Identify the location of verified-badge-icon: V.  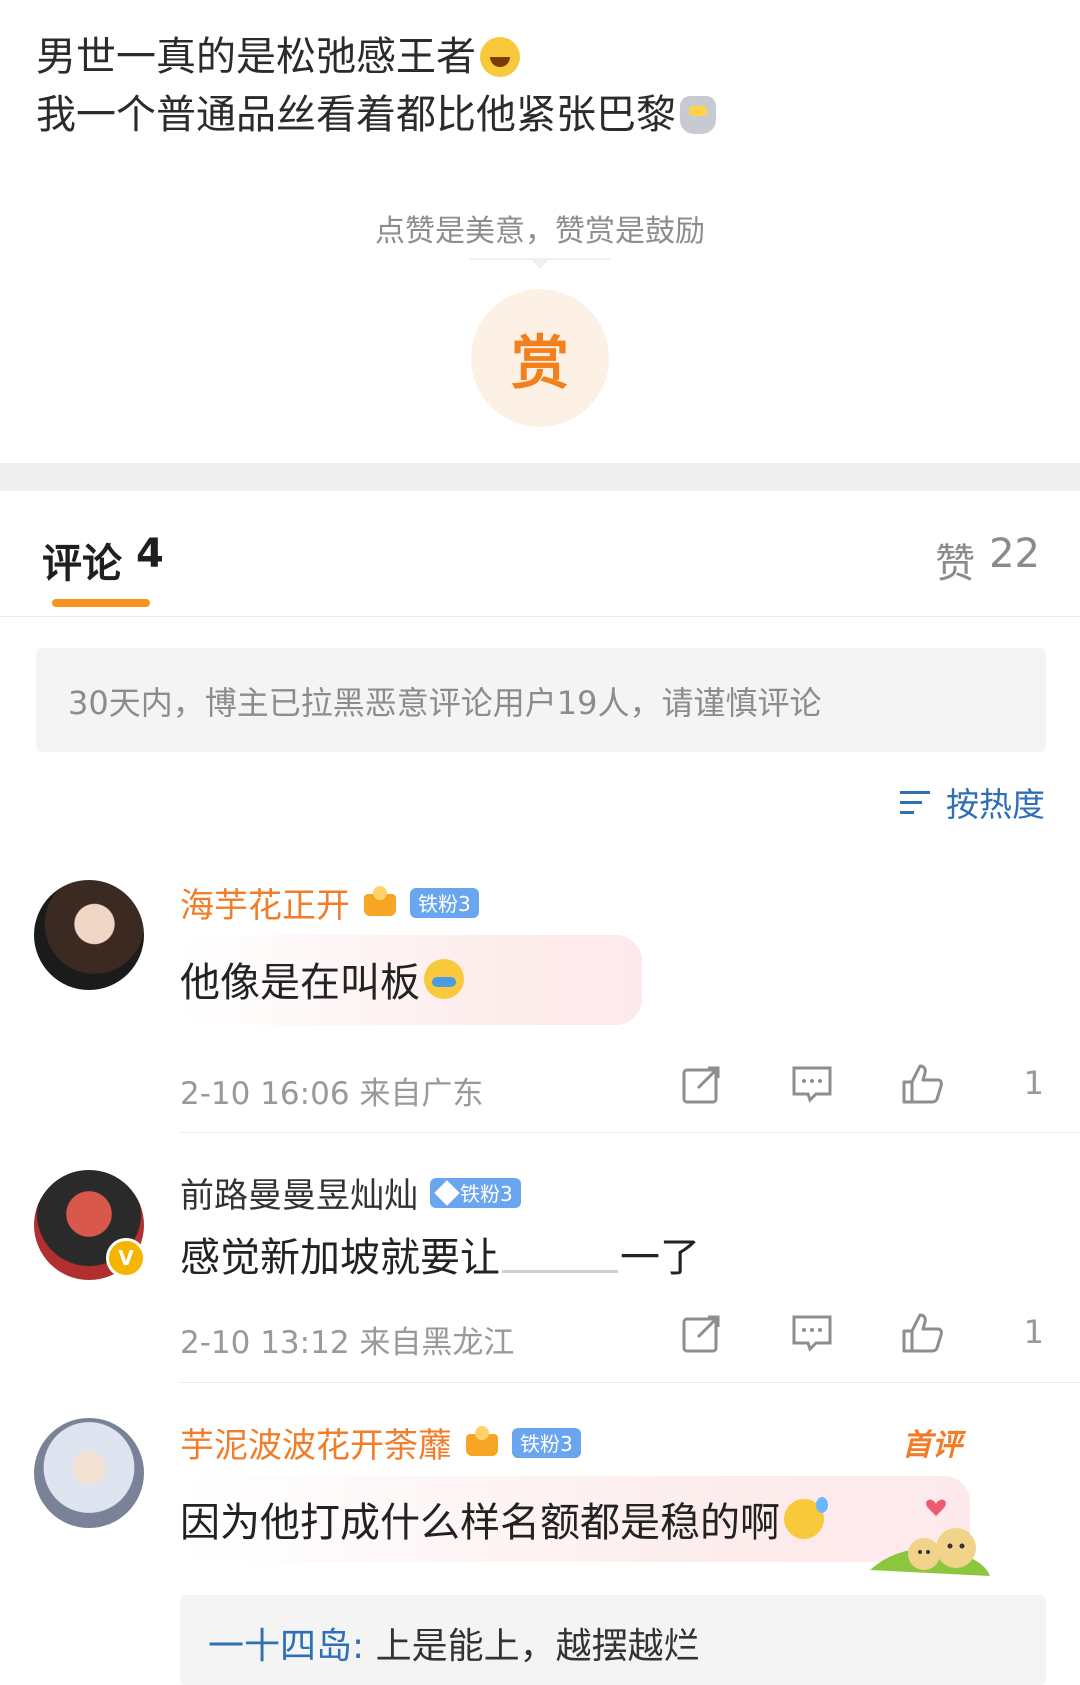
(126, 1258).